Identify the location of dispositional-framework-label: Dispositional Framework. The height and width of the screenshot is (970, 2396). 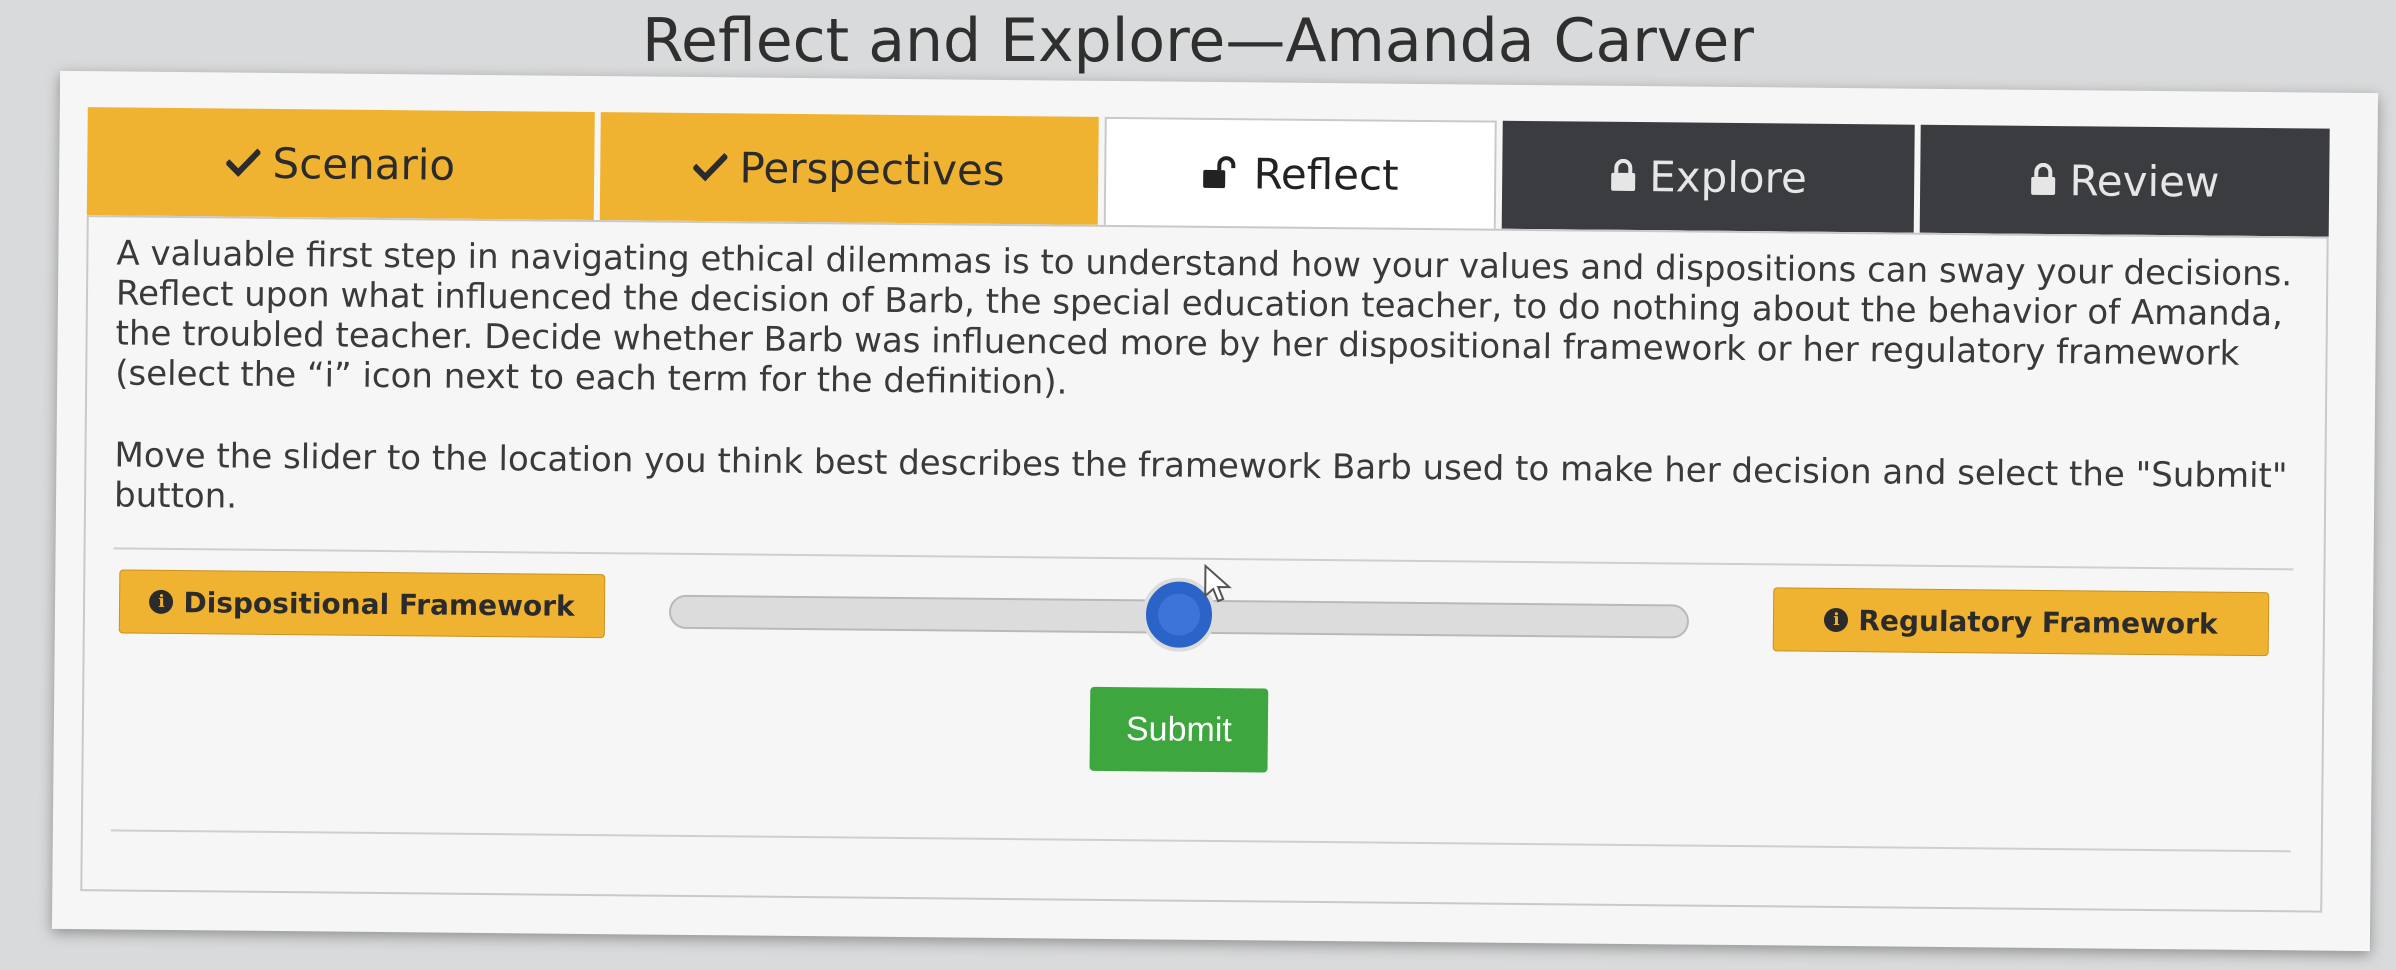
(379, 604).